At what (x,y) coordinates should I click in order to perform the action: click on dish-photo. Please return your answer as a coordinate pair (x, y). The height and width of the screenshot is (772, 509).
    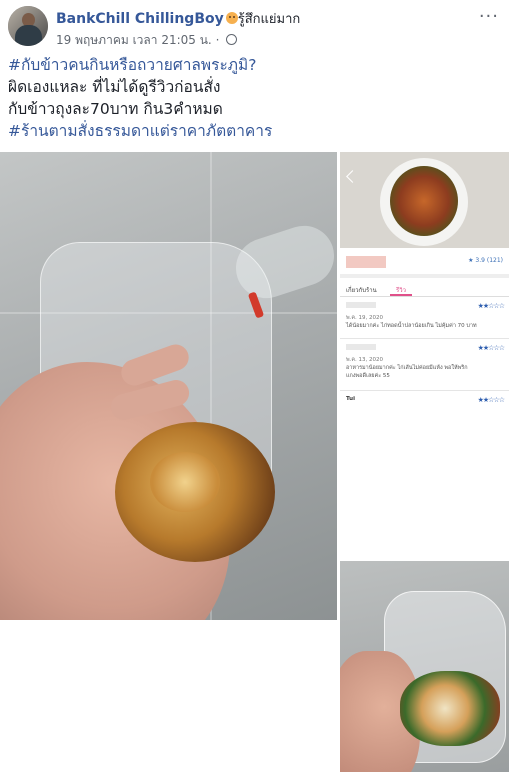
    Looking at the image, I should click on (424, 201).